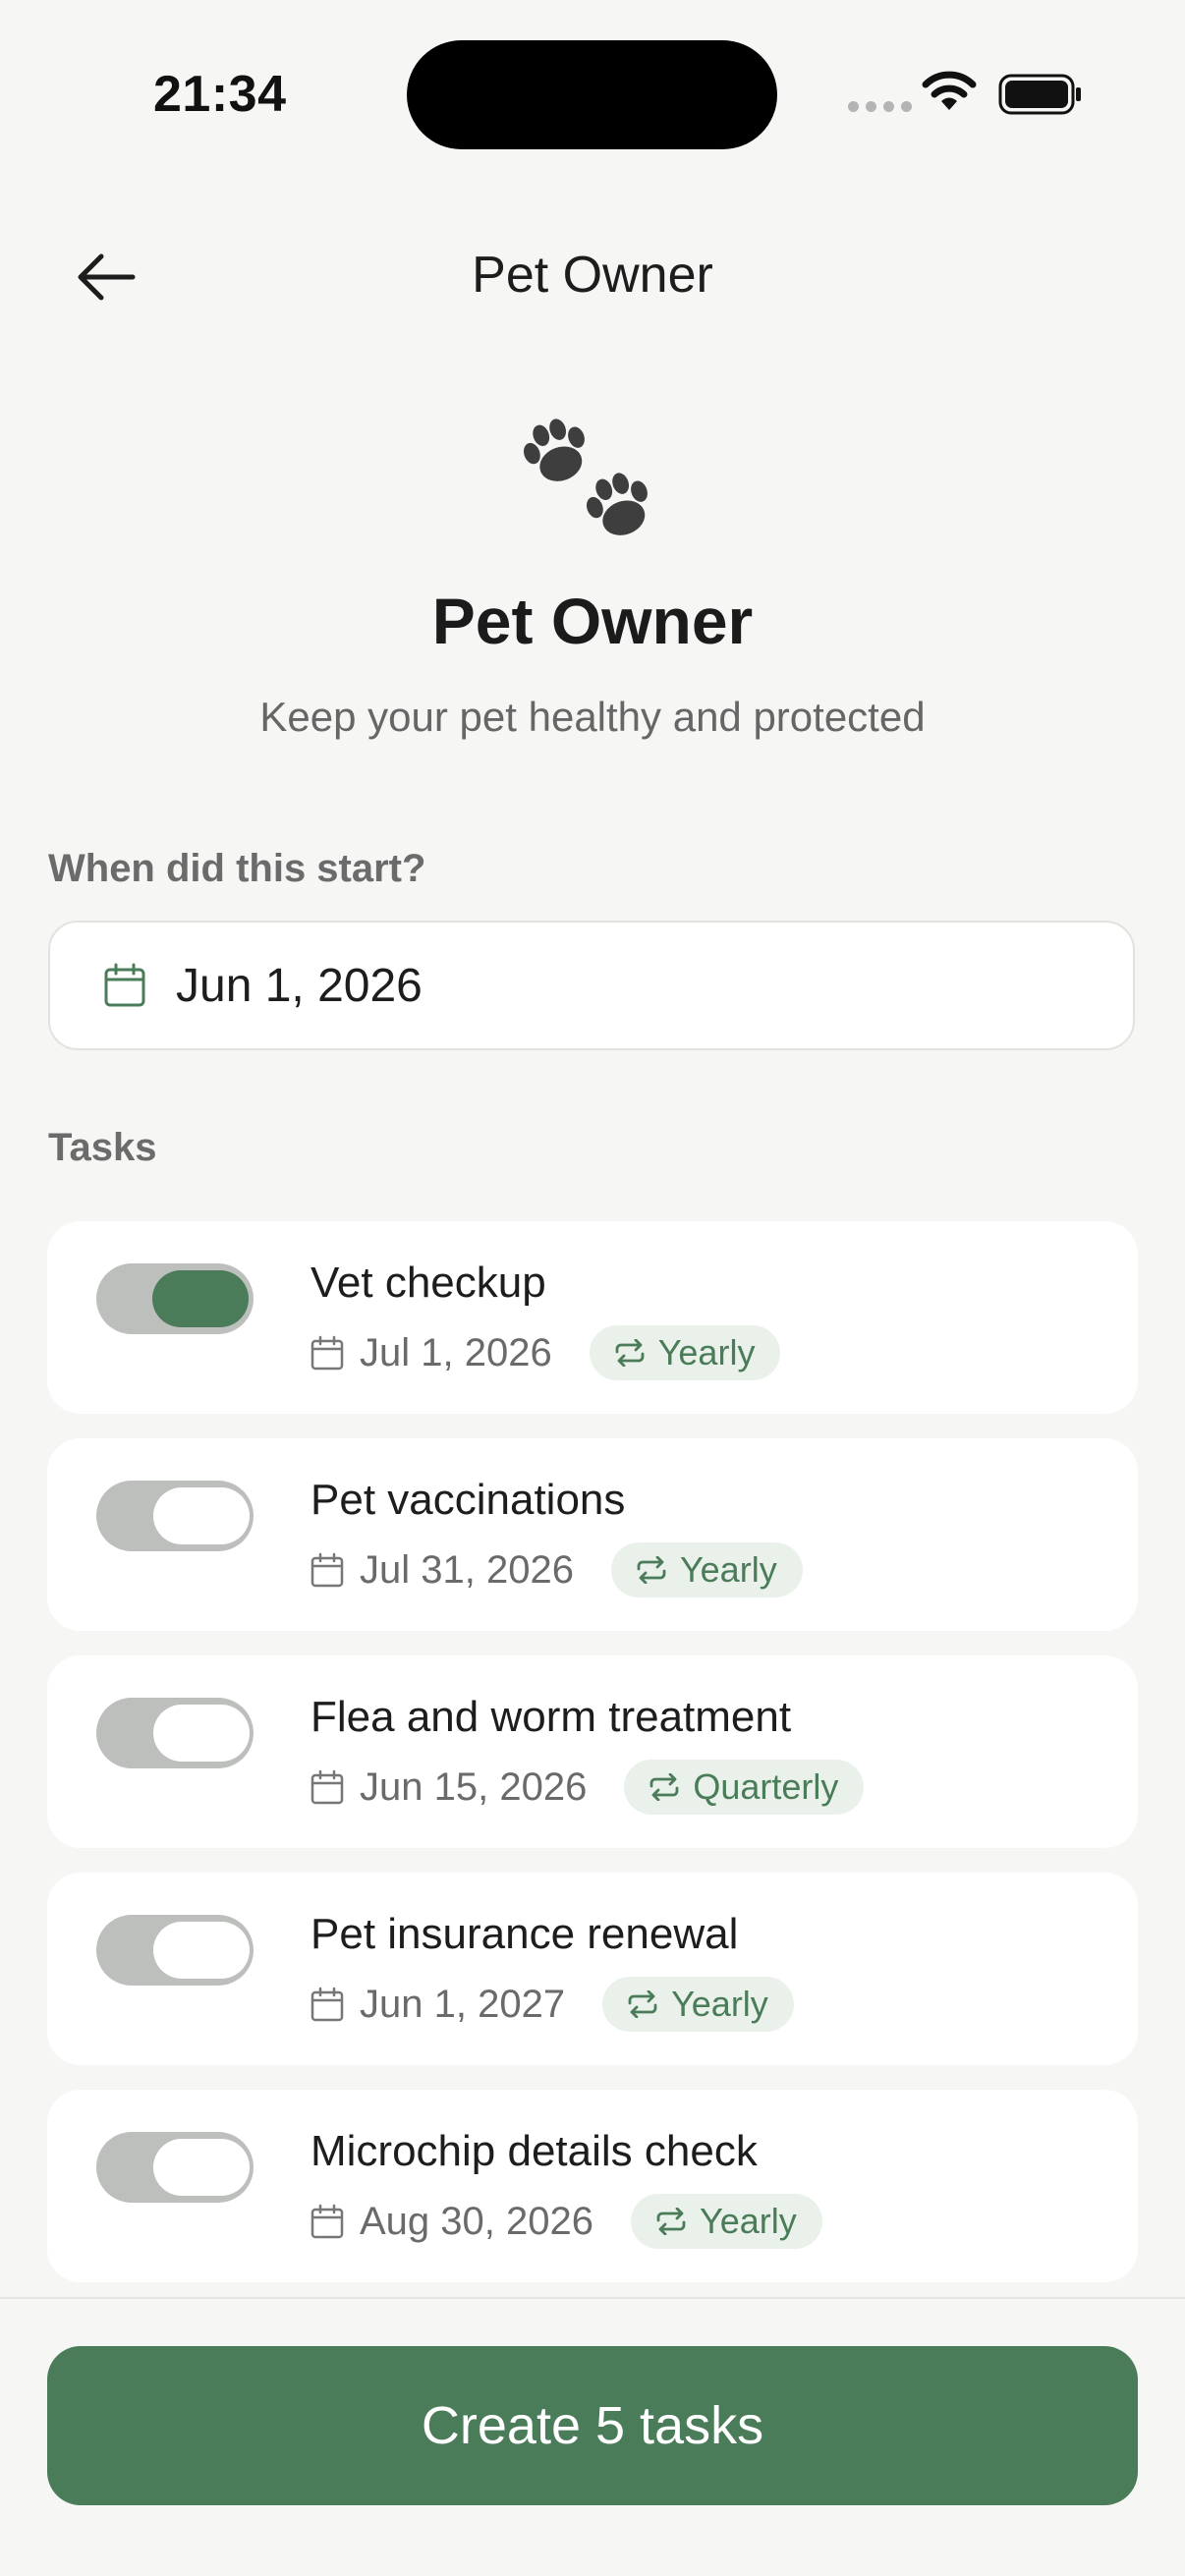 The height and width of the screenshot is (2576, 1185). What do you see at coordinates (477, 2221) in the screenshot?
I see `task-due-date: Aug 30, 2026` at bounding box center [477, 2221].